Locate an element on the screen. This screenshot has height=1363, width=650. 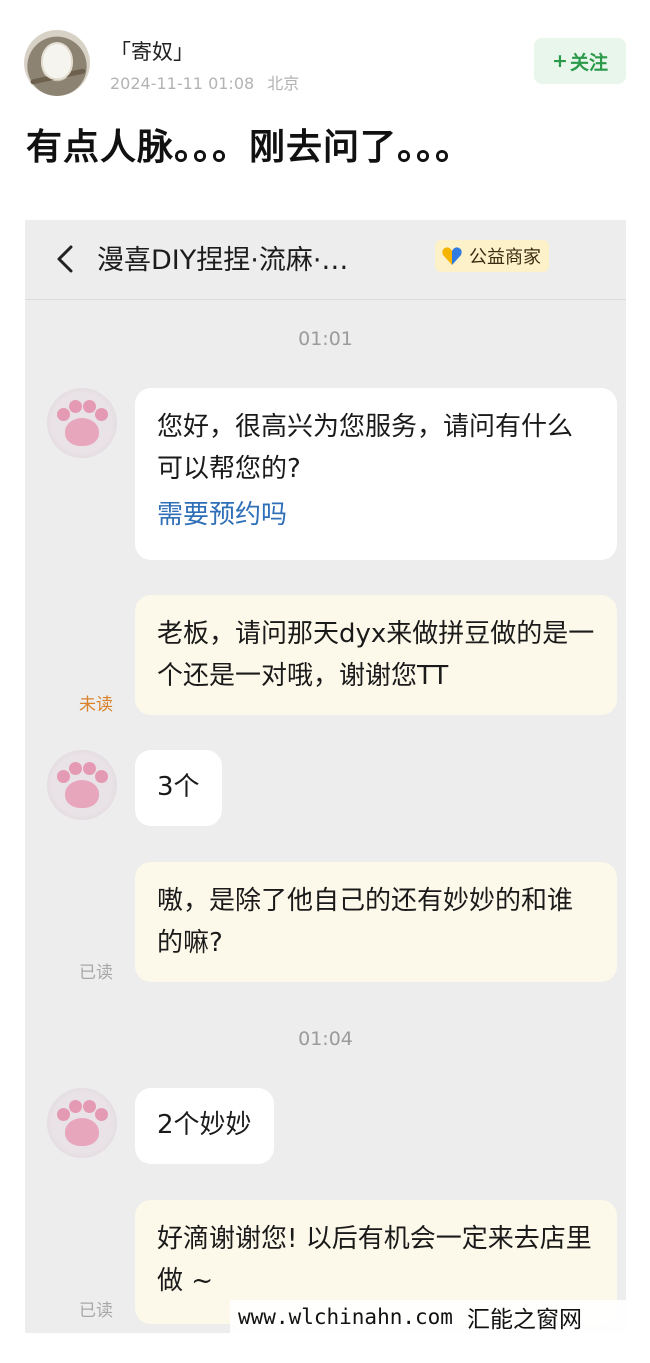
reservation-link: 需要预约吗 is located at coordinates (376, 515).